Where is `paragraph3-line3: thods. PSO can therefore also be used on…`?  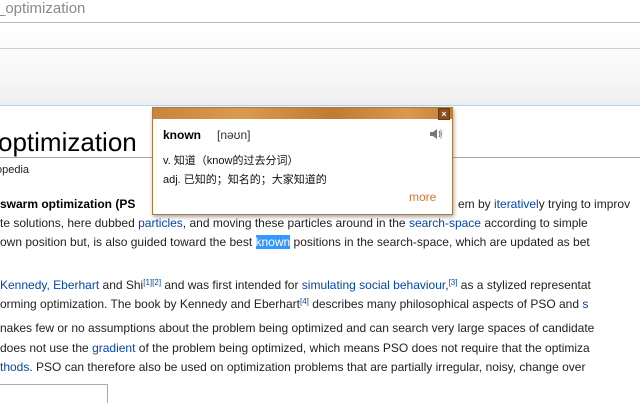 paragraph3-line3: thods. PSO can therefore also be used on… is located at coordinates (292, 367).